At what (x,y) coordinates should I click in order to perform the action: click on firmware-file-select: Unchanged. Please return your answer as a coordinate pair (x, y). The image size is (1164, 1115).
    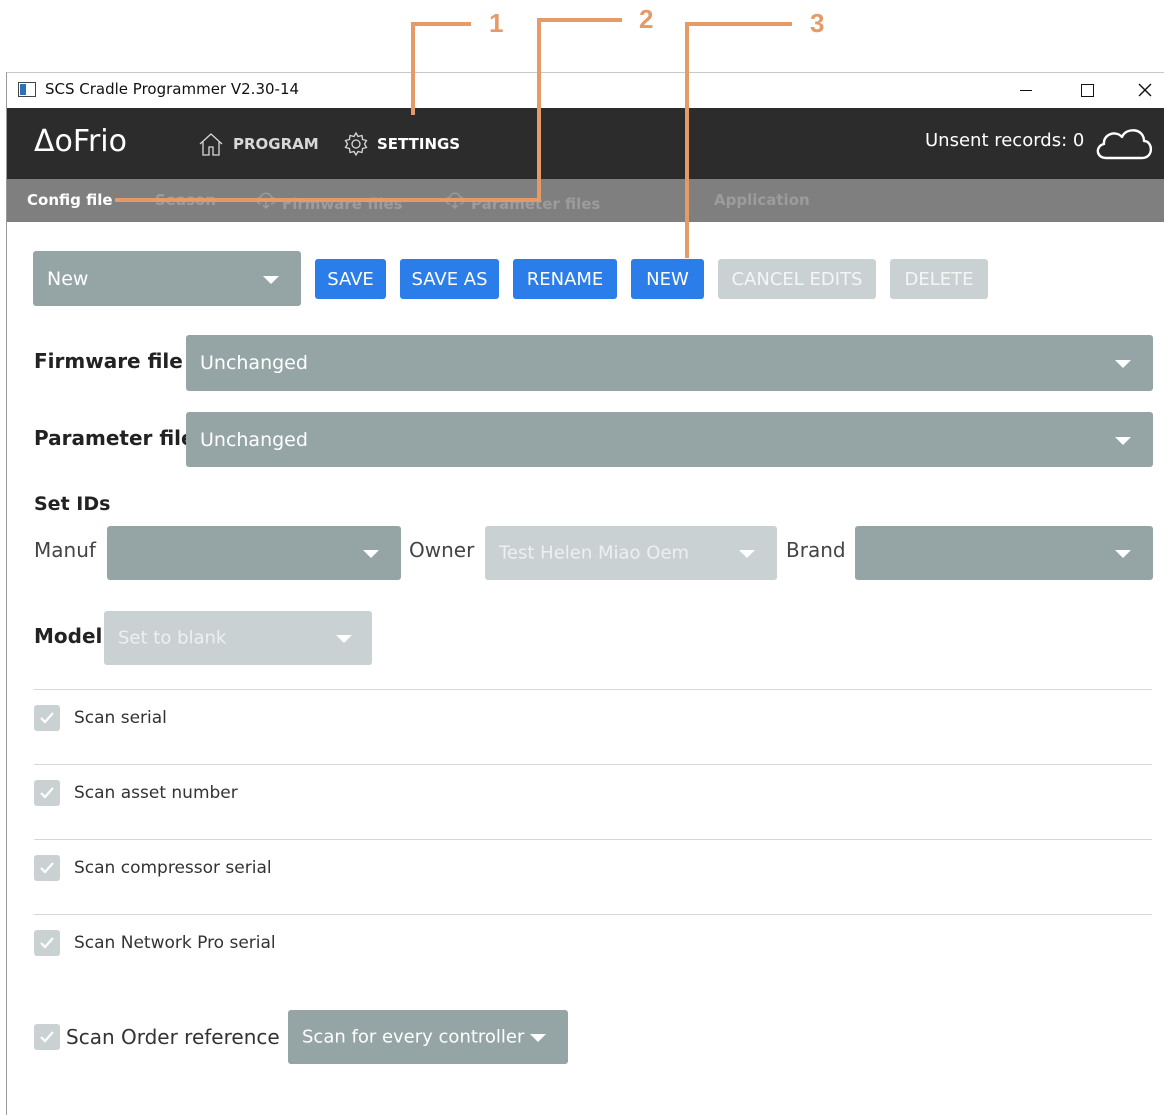
    Looking at the image, I should click on (669, 363).